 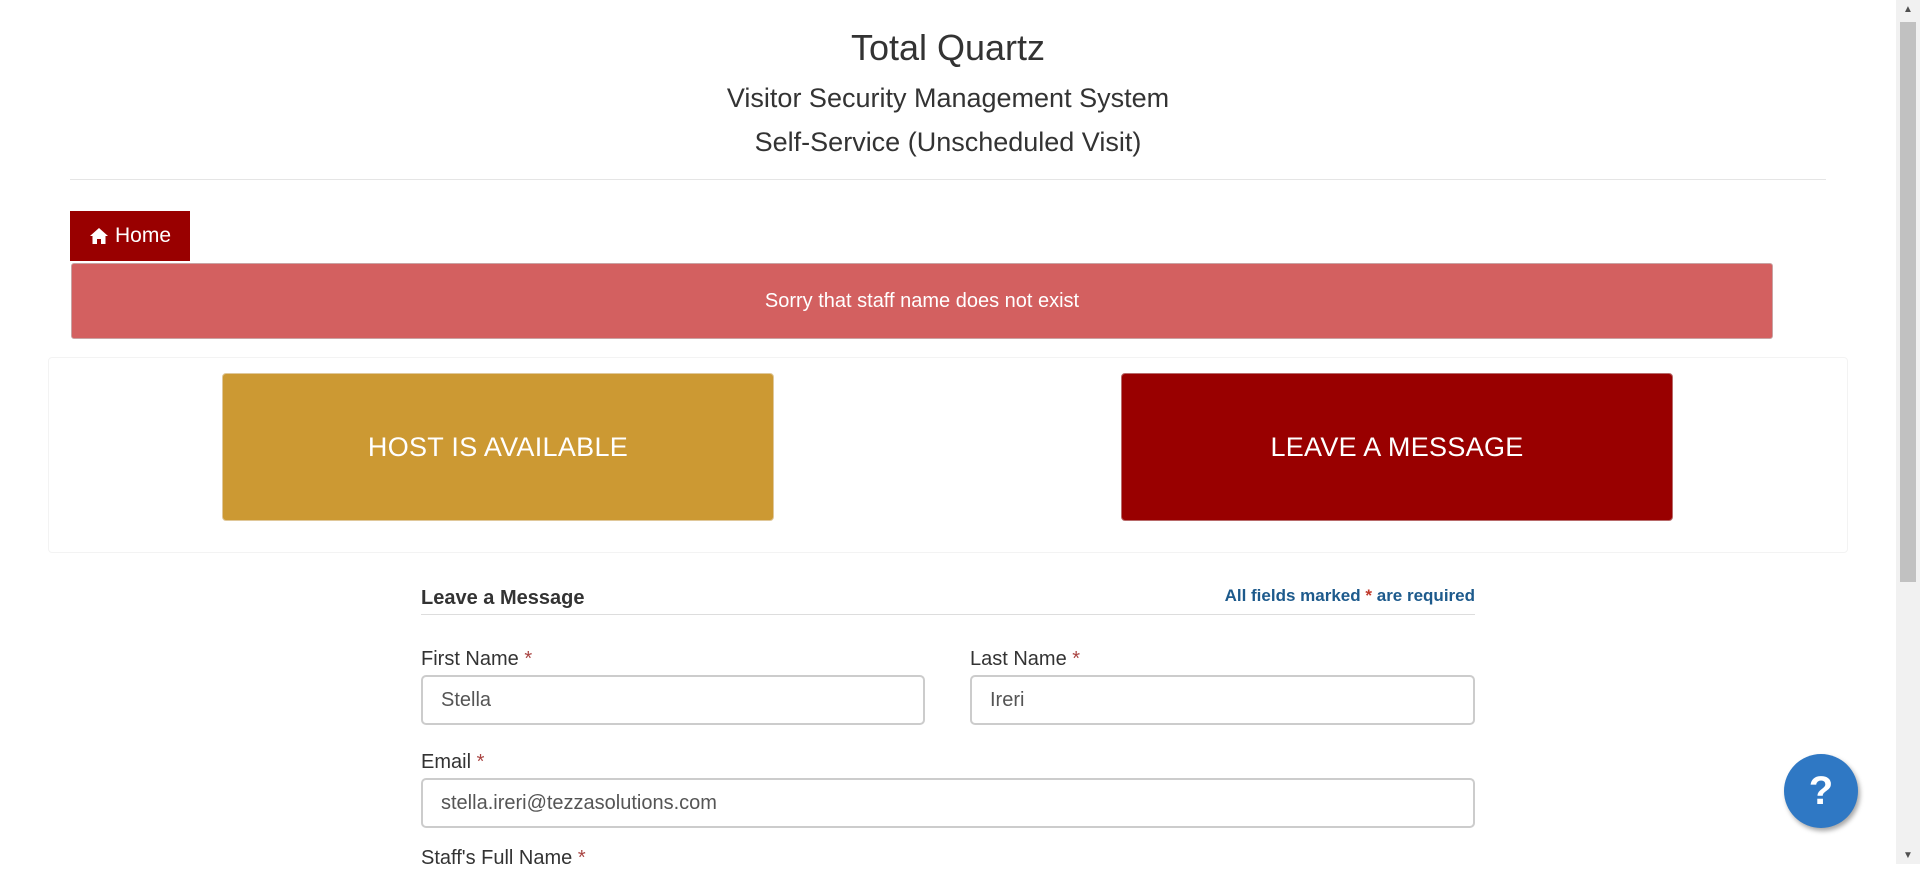 I want to click on host-available-label: HOST IS AVAILABLE, so click(x=498, y=446).